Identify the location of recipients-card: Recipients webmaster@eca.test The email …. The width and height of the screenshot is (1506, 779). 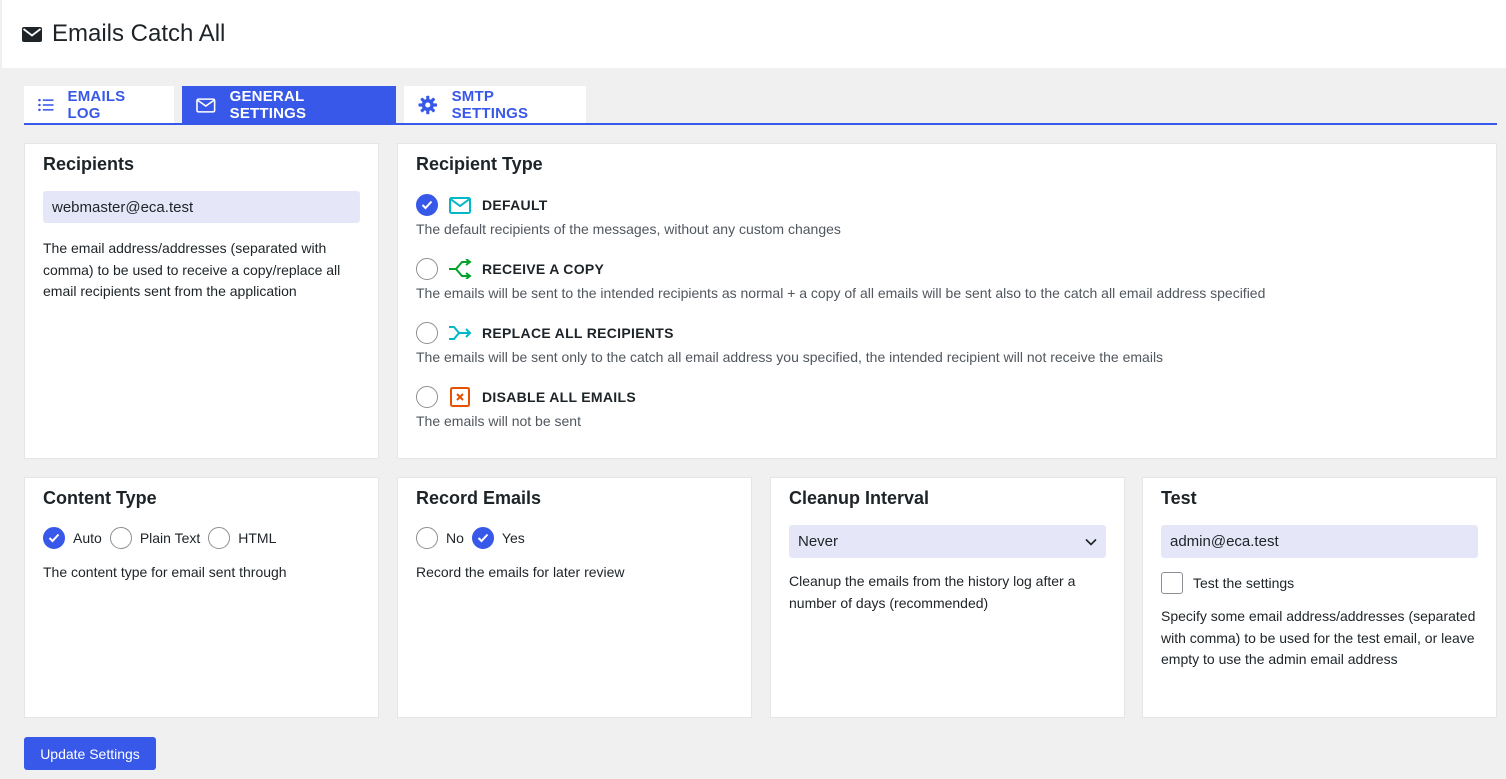
(201, 301).